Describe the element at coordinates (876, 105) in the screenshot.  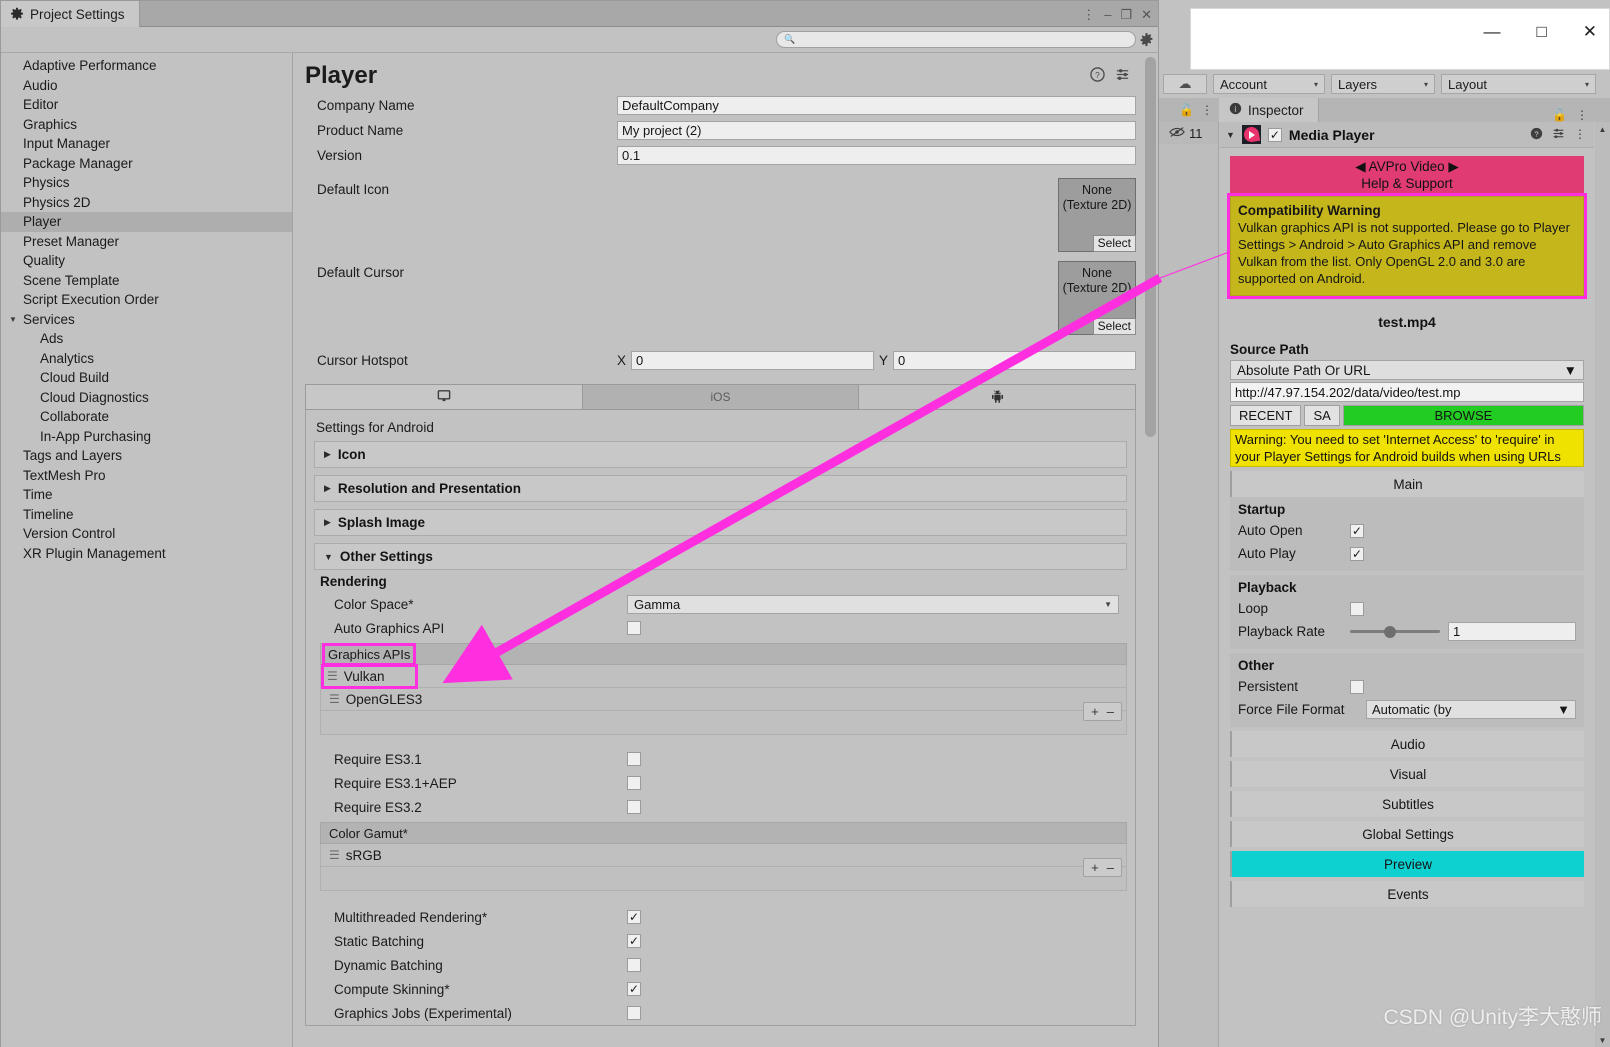
I see `company-name-input: DefaultCompany` at that location.